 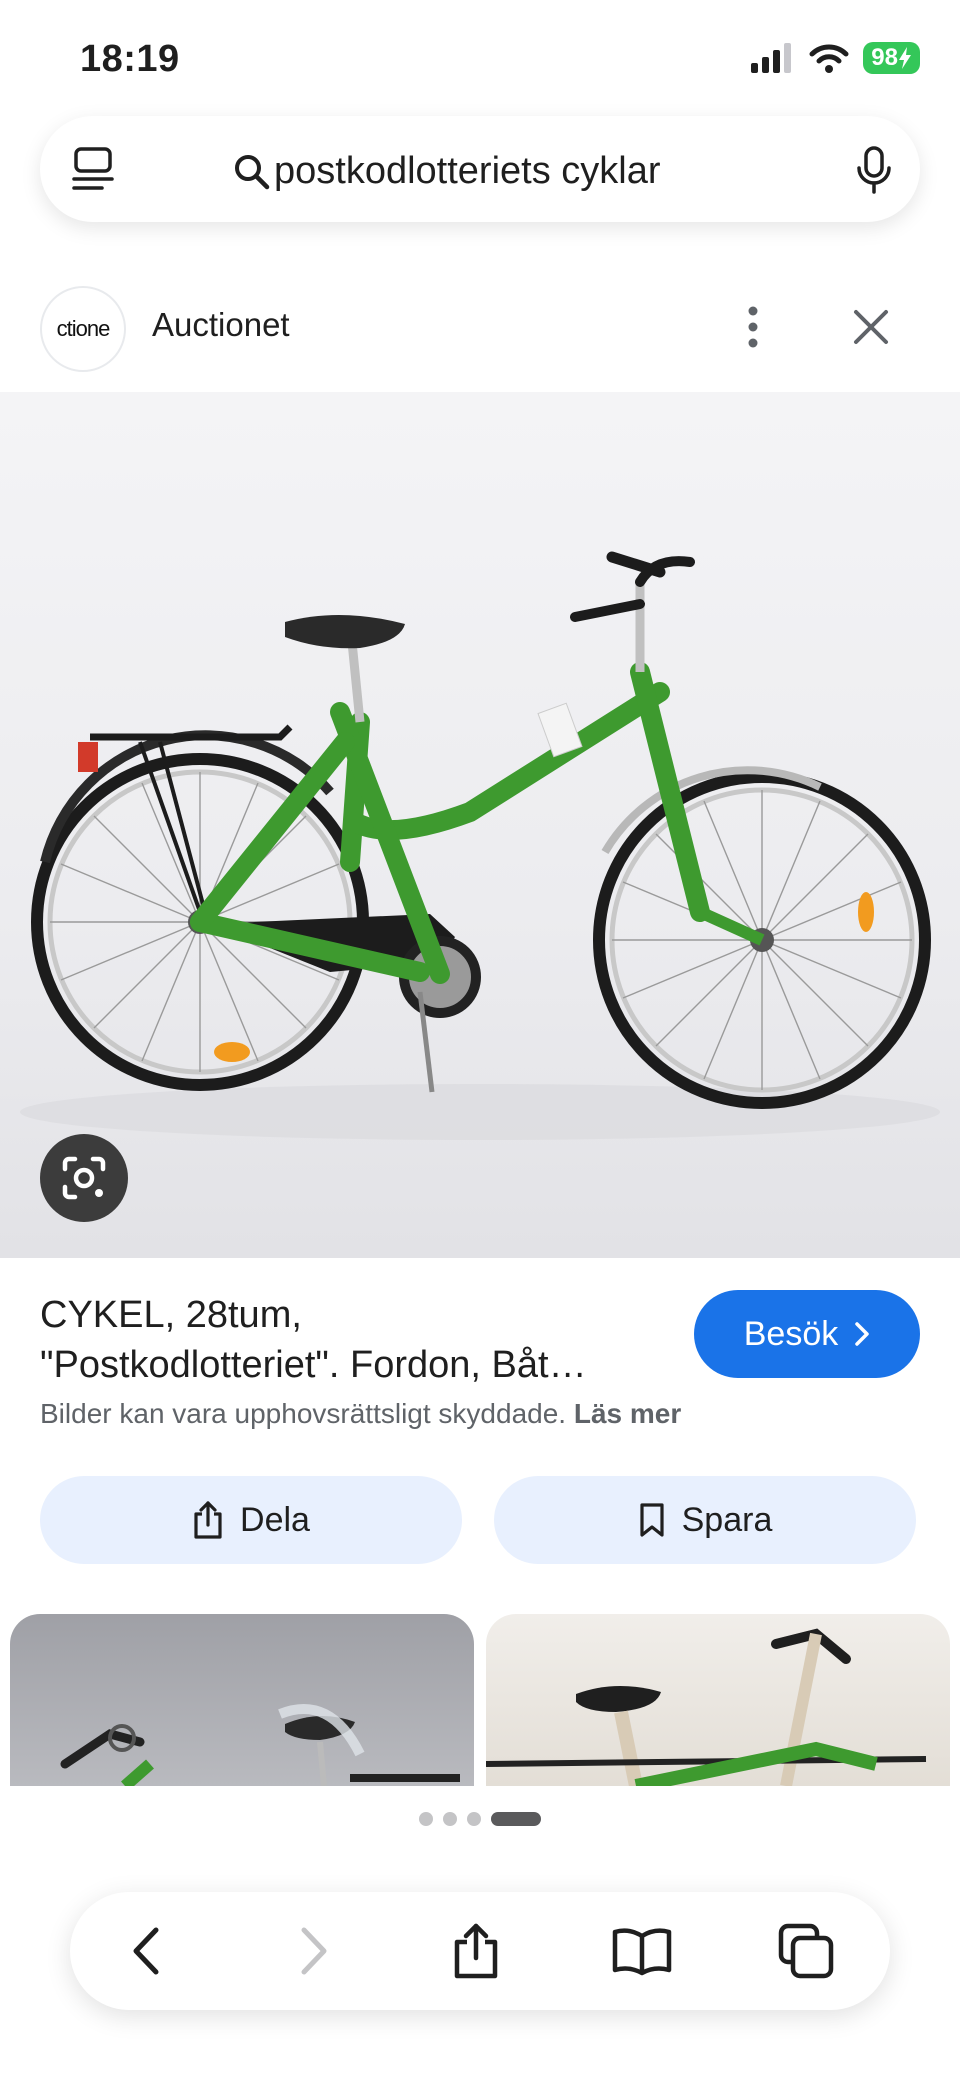 What do you see at coordinates (275, 1519) in the screenshot?
I see `share-label: Dela` at bounding box center [275, 1519].